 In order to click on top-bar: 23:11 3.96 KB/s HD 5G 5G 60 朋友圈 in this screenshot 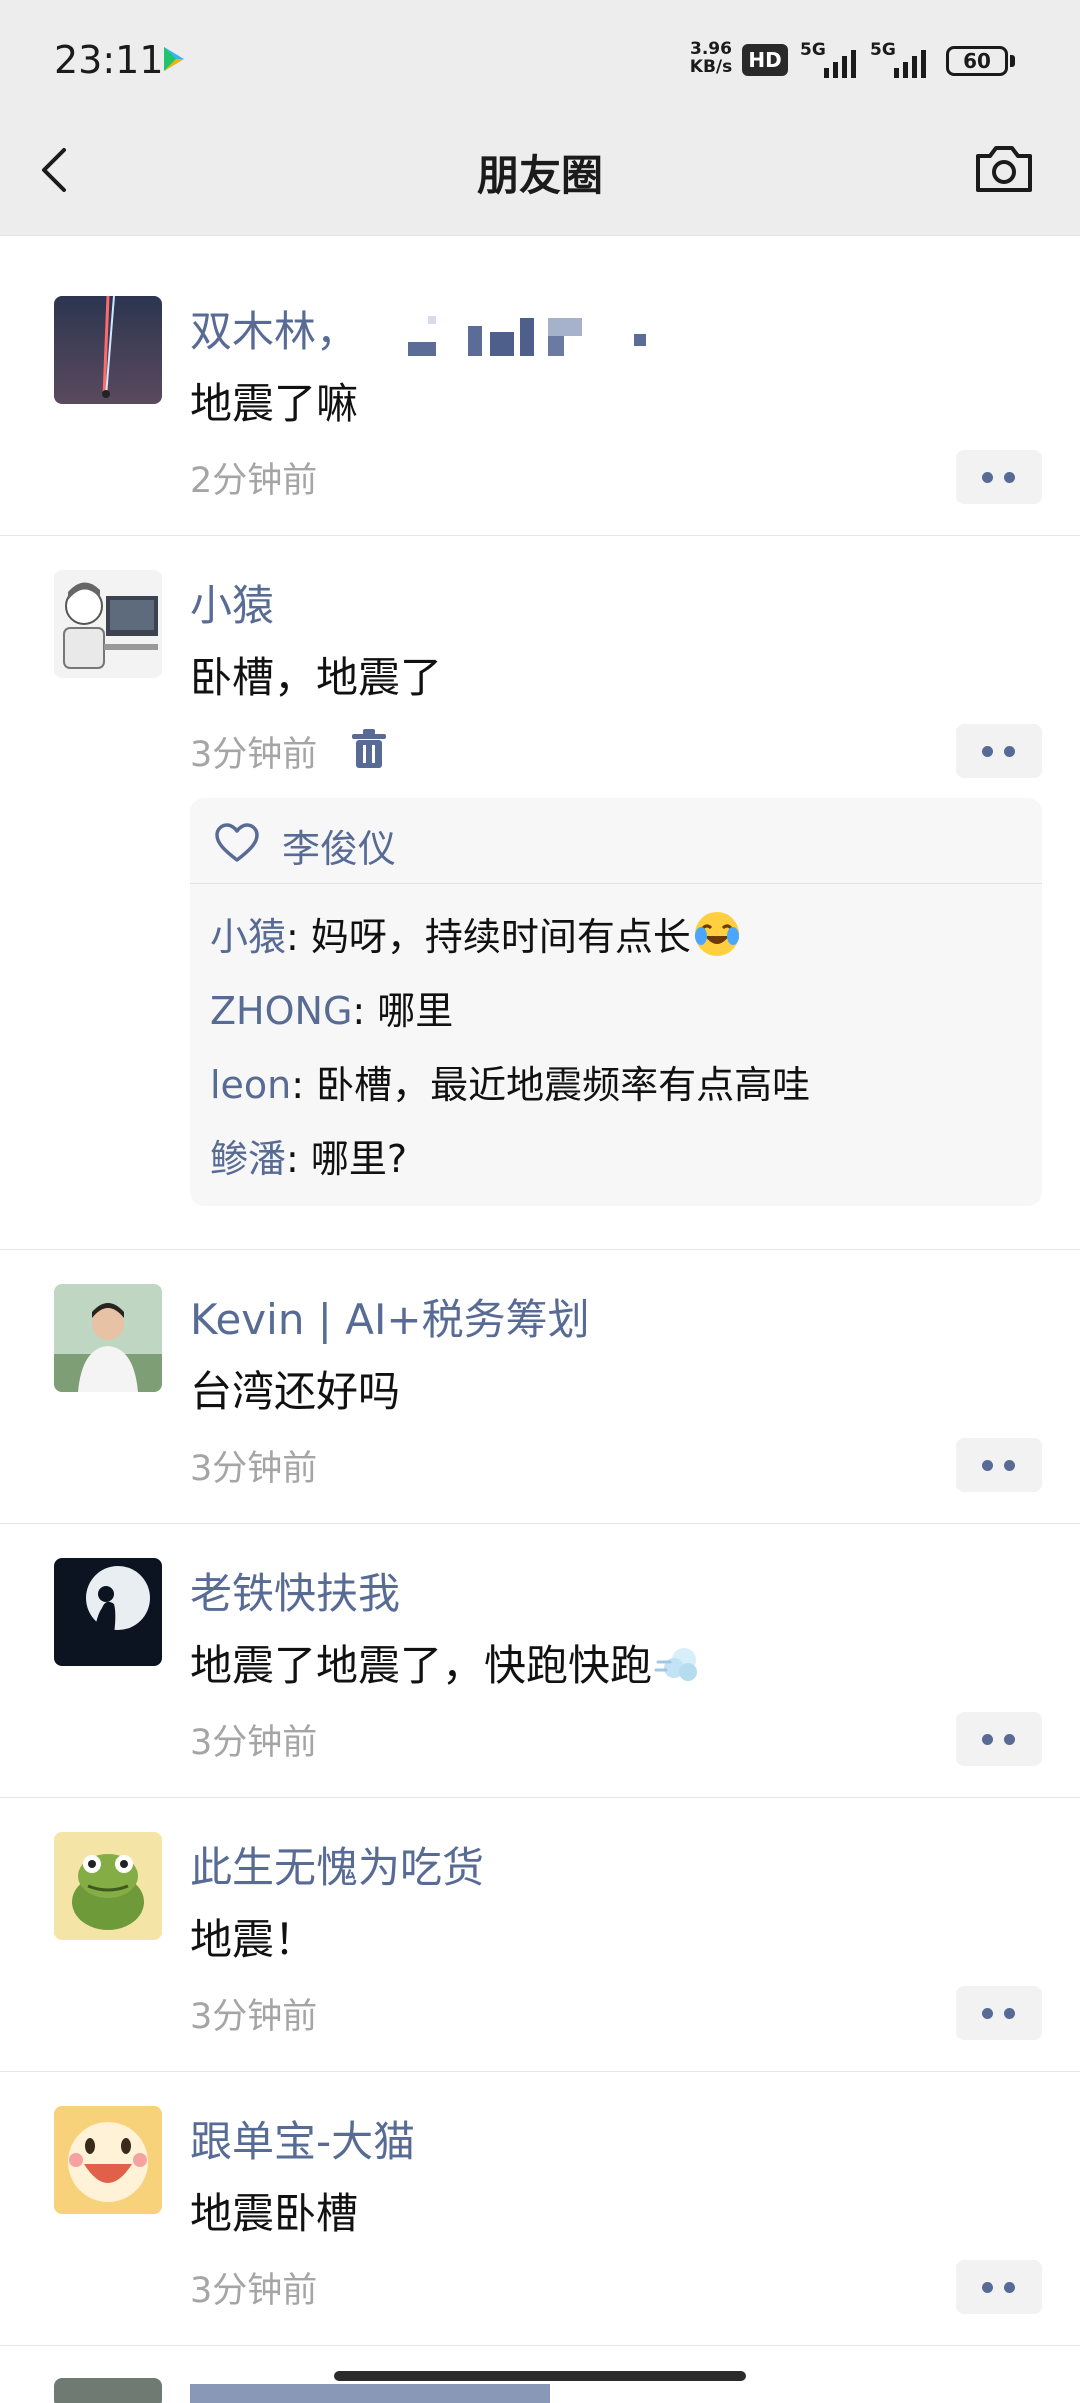, I will do `click(540, 118)`.